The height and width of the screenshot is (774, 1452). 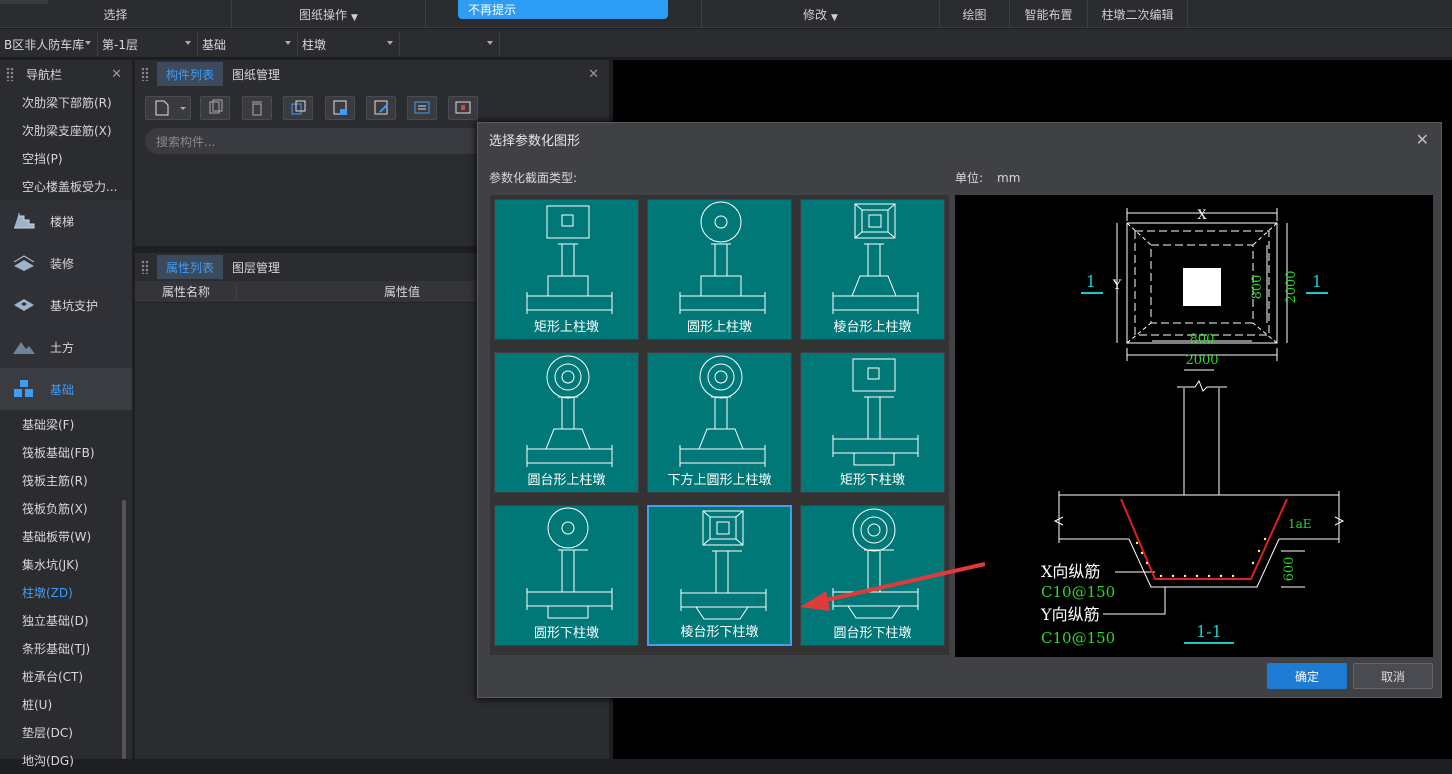 What do you see at coordinates (66, 564) in the screenshot?
I see `nav-item: 集水坑(JK)` at bounding box center [66, 564].